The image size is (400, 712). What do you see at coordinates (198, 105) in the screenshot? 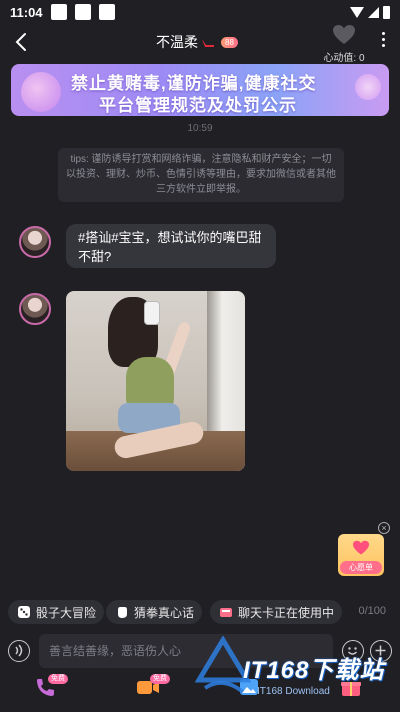
I see `banner-line-2: 平台管理规范及处罚公示` at bounding box center [198, 105].